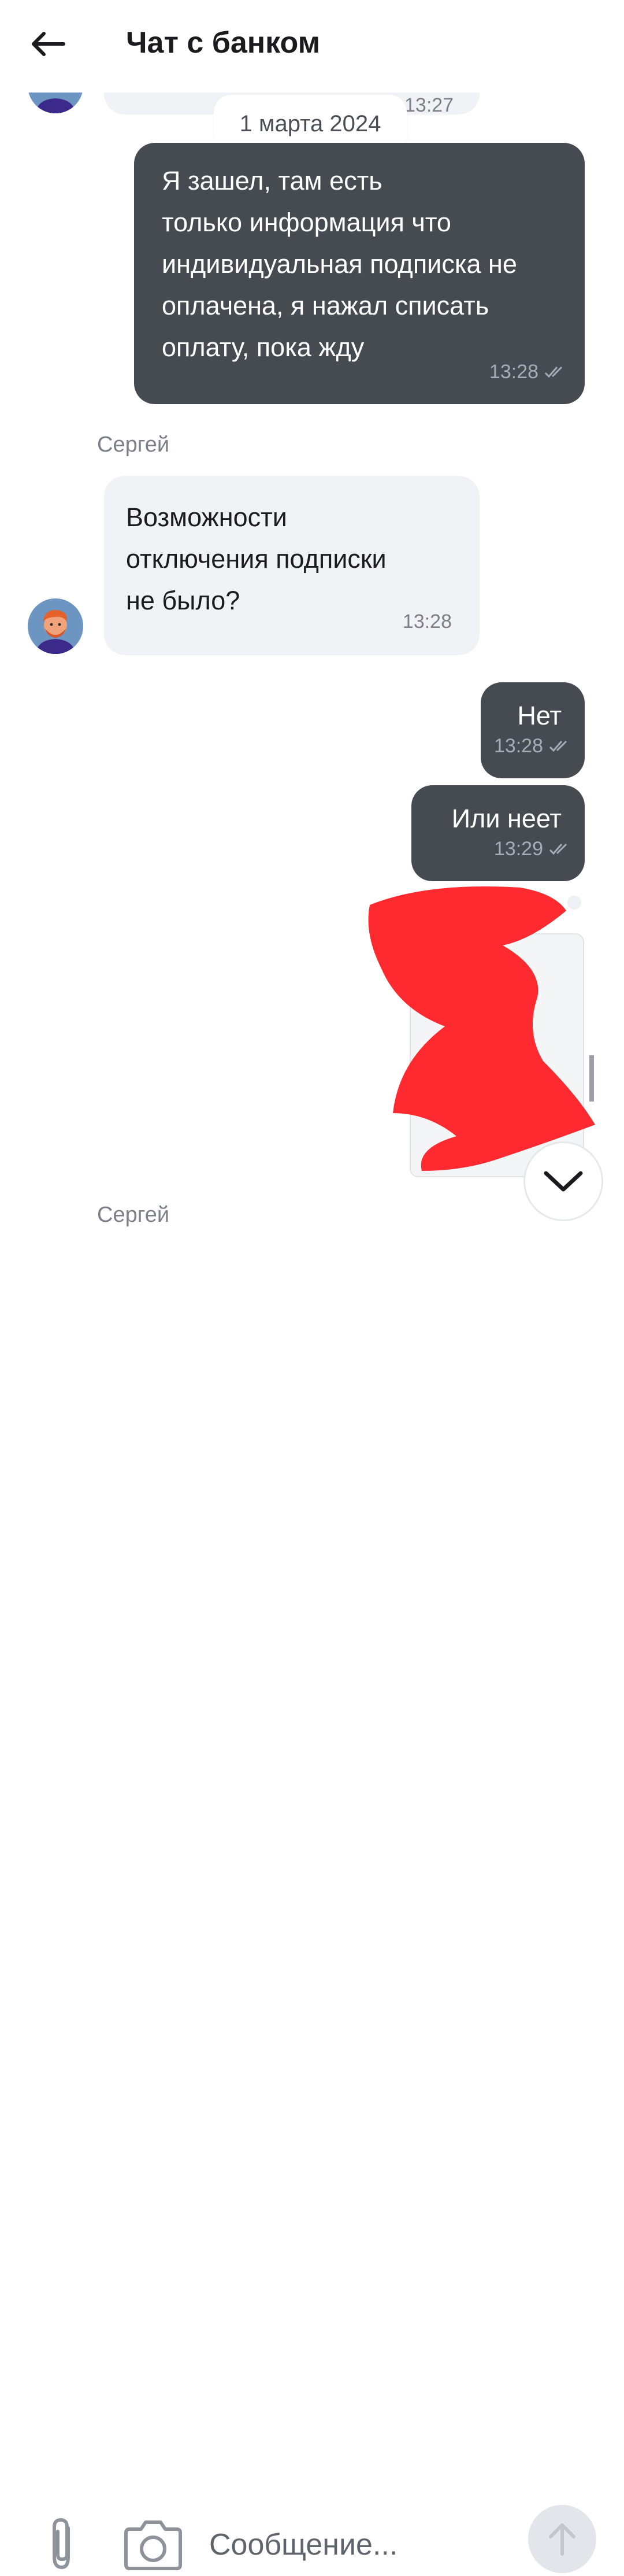 The image size is (624, 2576). Describe the element at coordinates (482, 1026) in the screenshot. I see `redacted-image-message` at that location.